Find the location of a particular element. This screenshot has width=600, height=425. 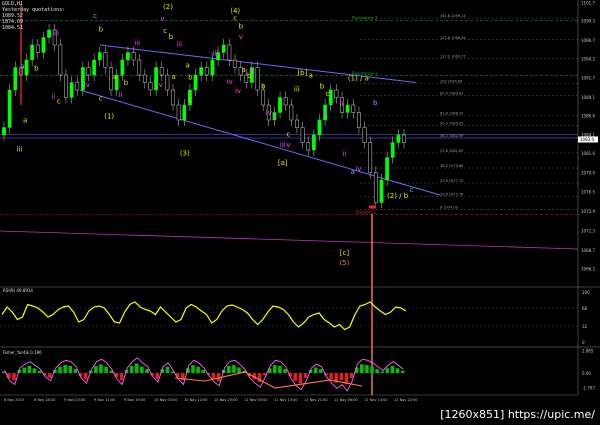

y-tick-label: 1076.5 is located at coordinates (588, 191).